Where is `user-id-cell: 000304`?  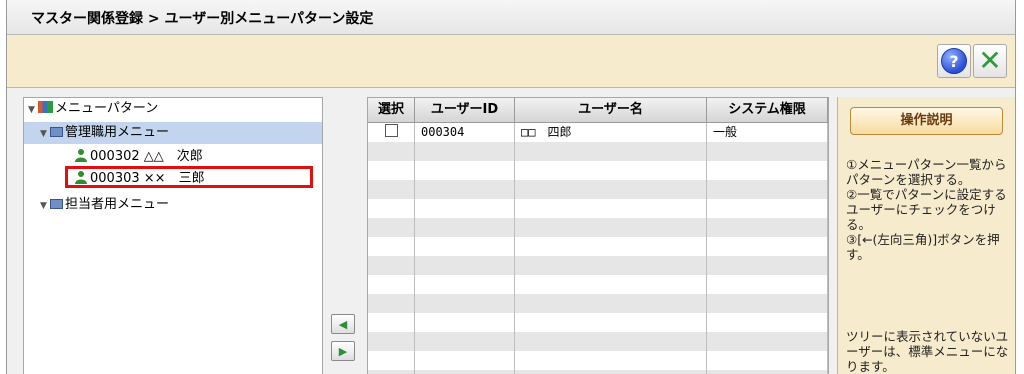 user-id-cell: 000304 is located at coordinates (465, 132).